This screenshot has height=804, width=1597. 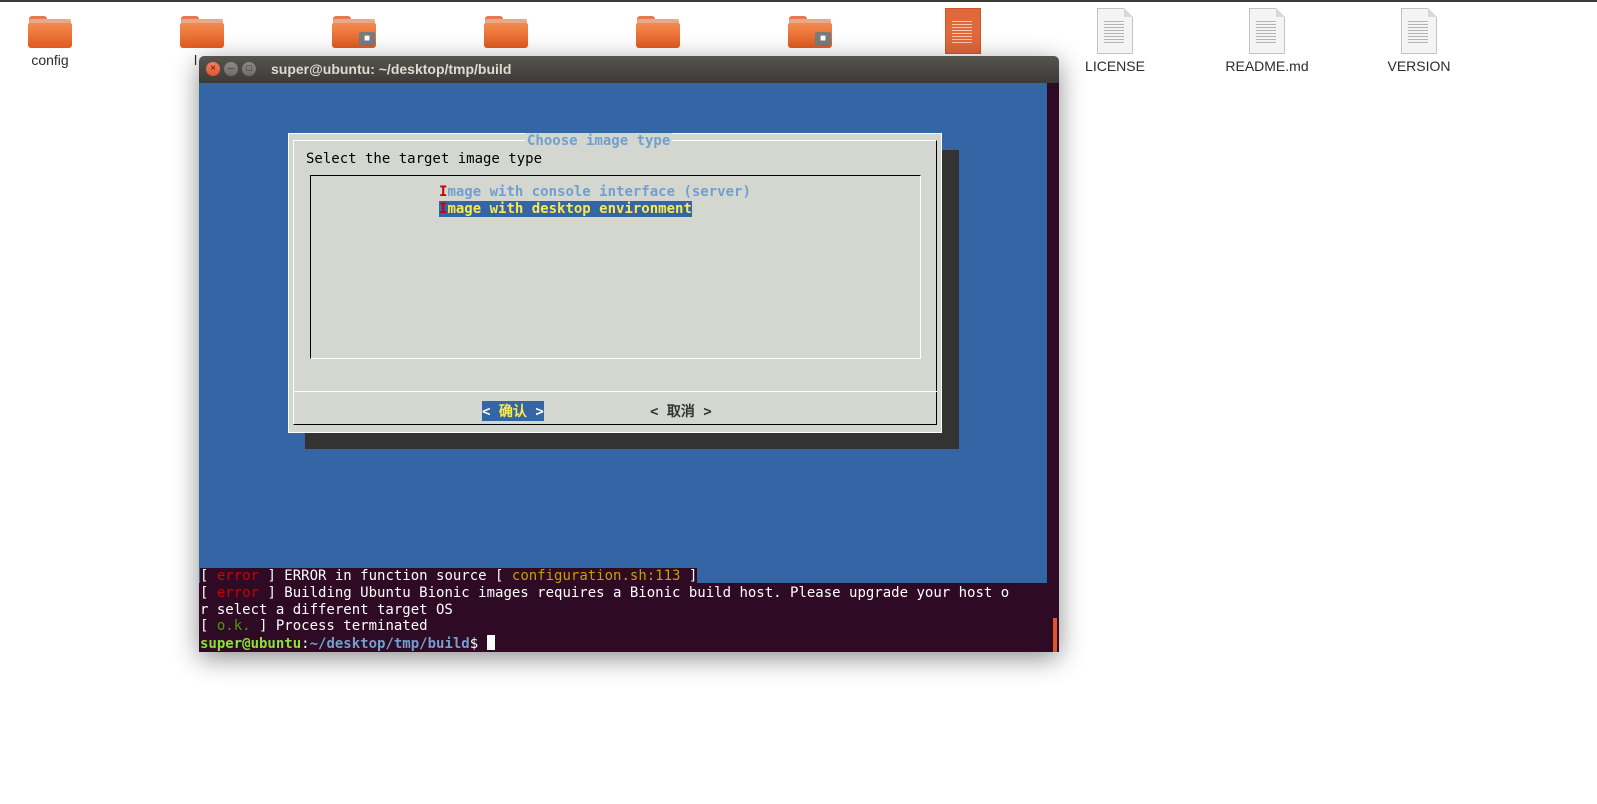 What do you see at coordinates (681, 411) in the screenshot?
I see `cancel-button: < 取消 >` at bounding box center [681, 411].